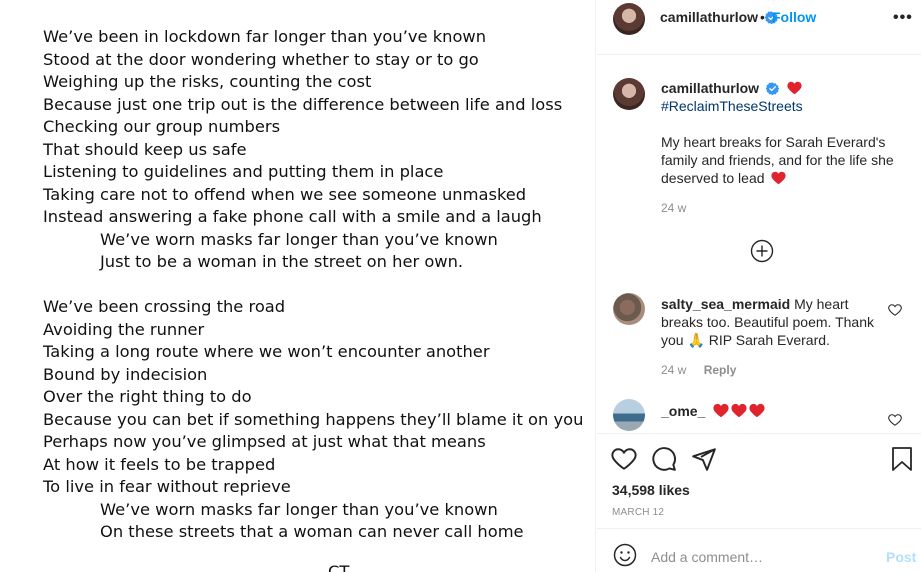  I want to click on more-options-icon: •••, so click(903, 18).